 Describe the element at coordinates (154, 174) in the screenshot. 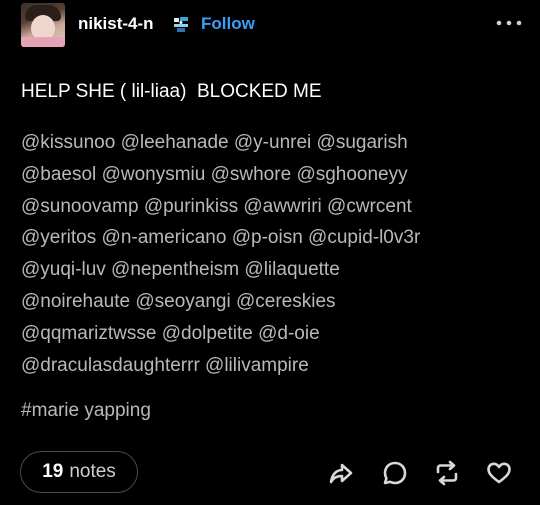

I see `mention-link: @wonysmiu` at that location.